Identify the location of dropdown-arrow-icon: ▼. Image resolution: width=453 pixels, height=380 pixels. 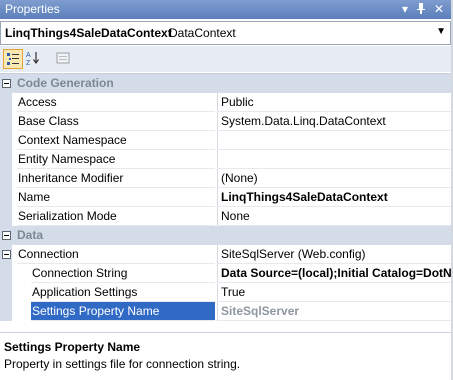
(441, 31).